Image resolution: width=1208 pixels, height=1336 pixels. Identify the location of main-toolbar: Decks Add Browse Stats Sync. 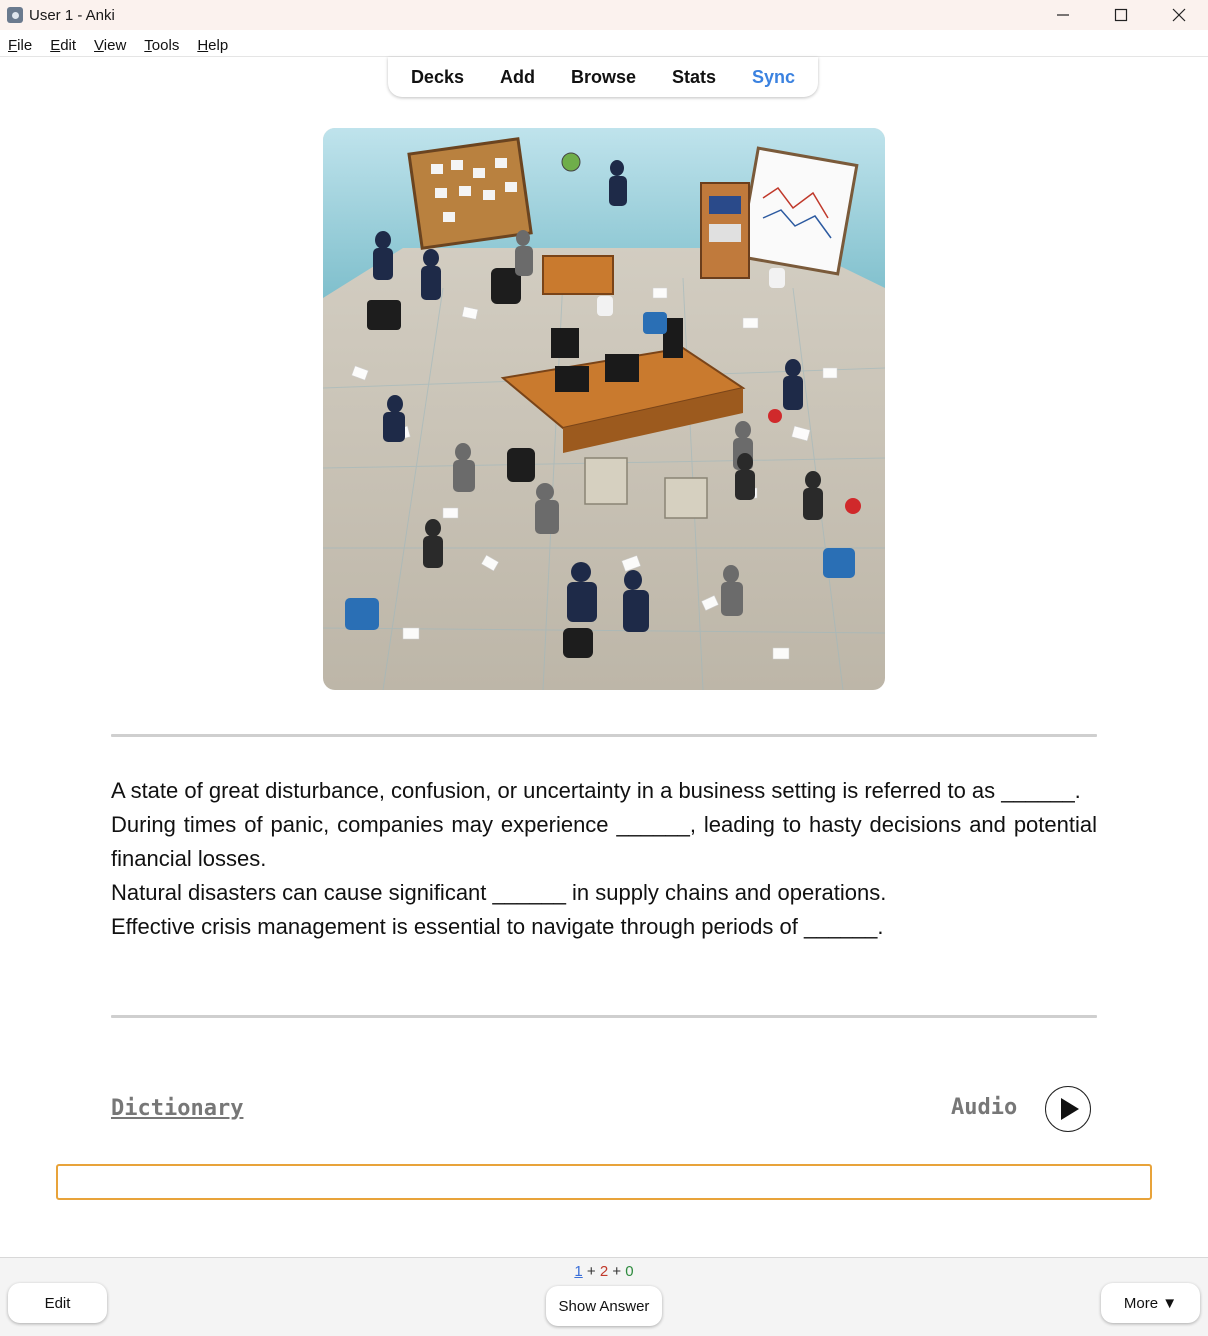
(603, 77).